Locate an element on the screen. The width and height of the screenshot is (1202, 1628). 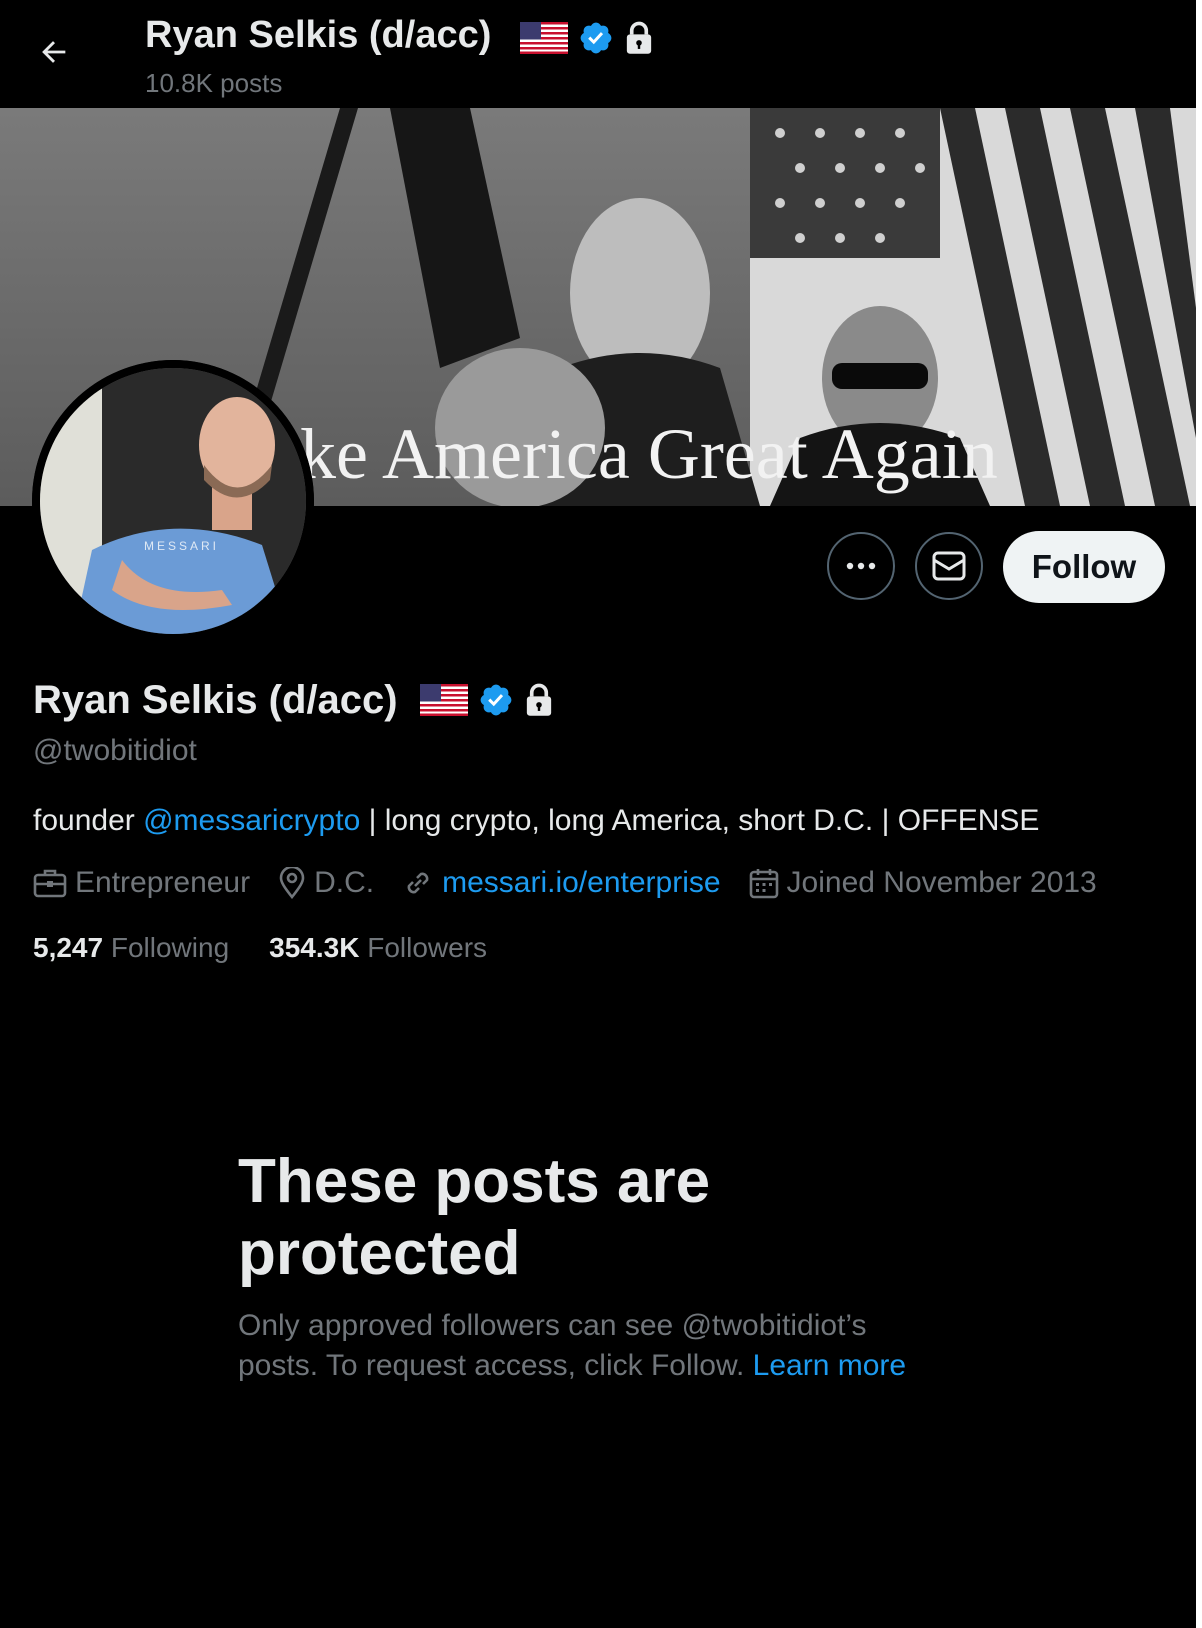
profile-header-bar: Ryan Selkis (d/acc) 10.8K posts is located at coordinates (598, 54).